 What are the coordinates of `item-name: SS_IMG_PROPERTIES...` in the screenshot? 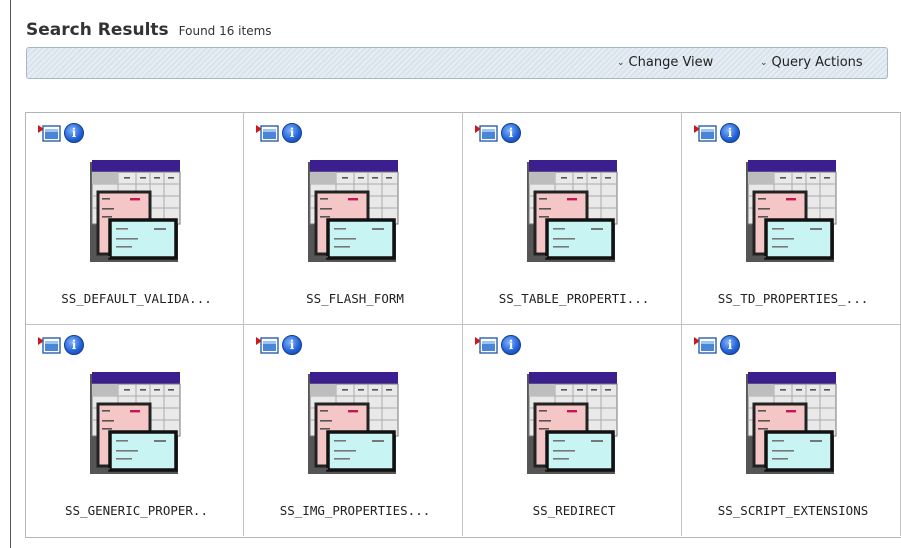 It's located at (355, 510).